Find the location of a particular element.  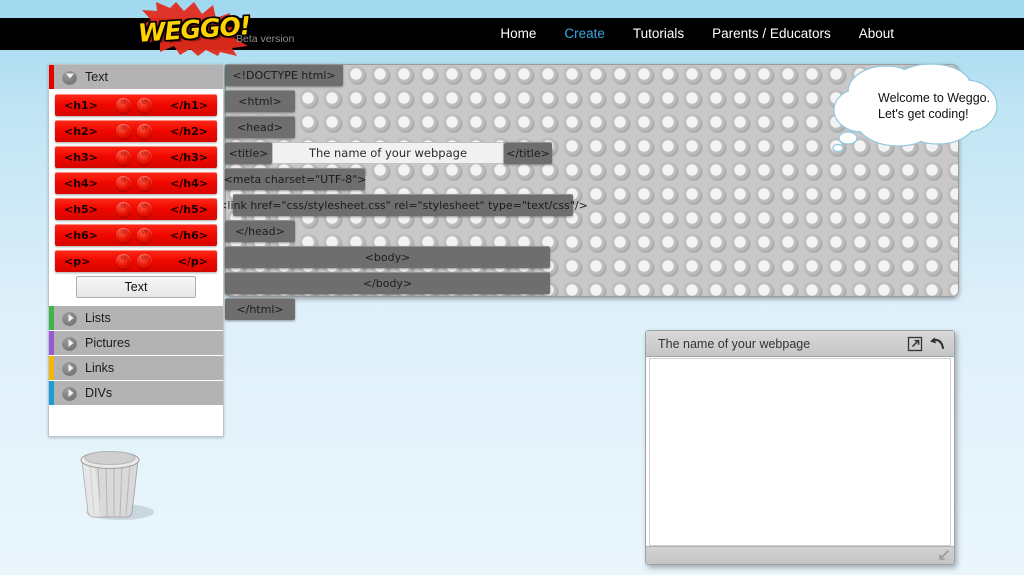

chevron-down-icon is located at coordinates (69, 77).